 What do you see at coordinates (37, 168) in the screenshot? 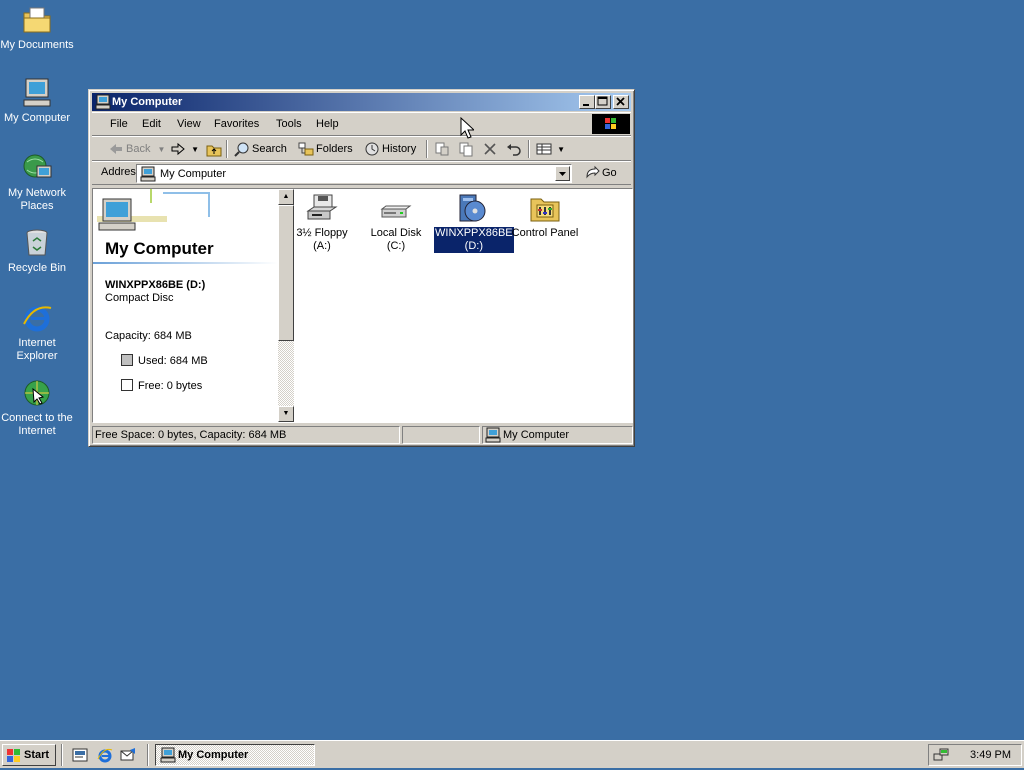
I see `network-places-icon` at bounding box center [37, 168].